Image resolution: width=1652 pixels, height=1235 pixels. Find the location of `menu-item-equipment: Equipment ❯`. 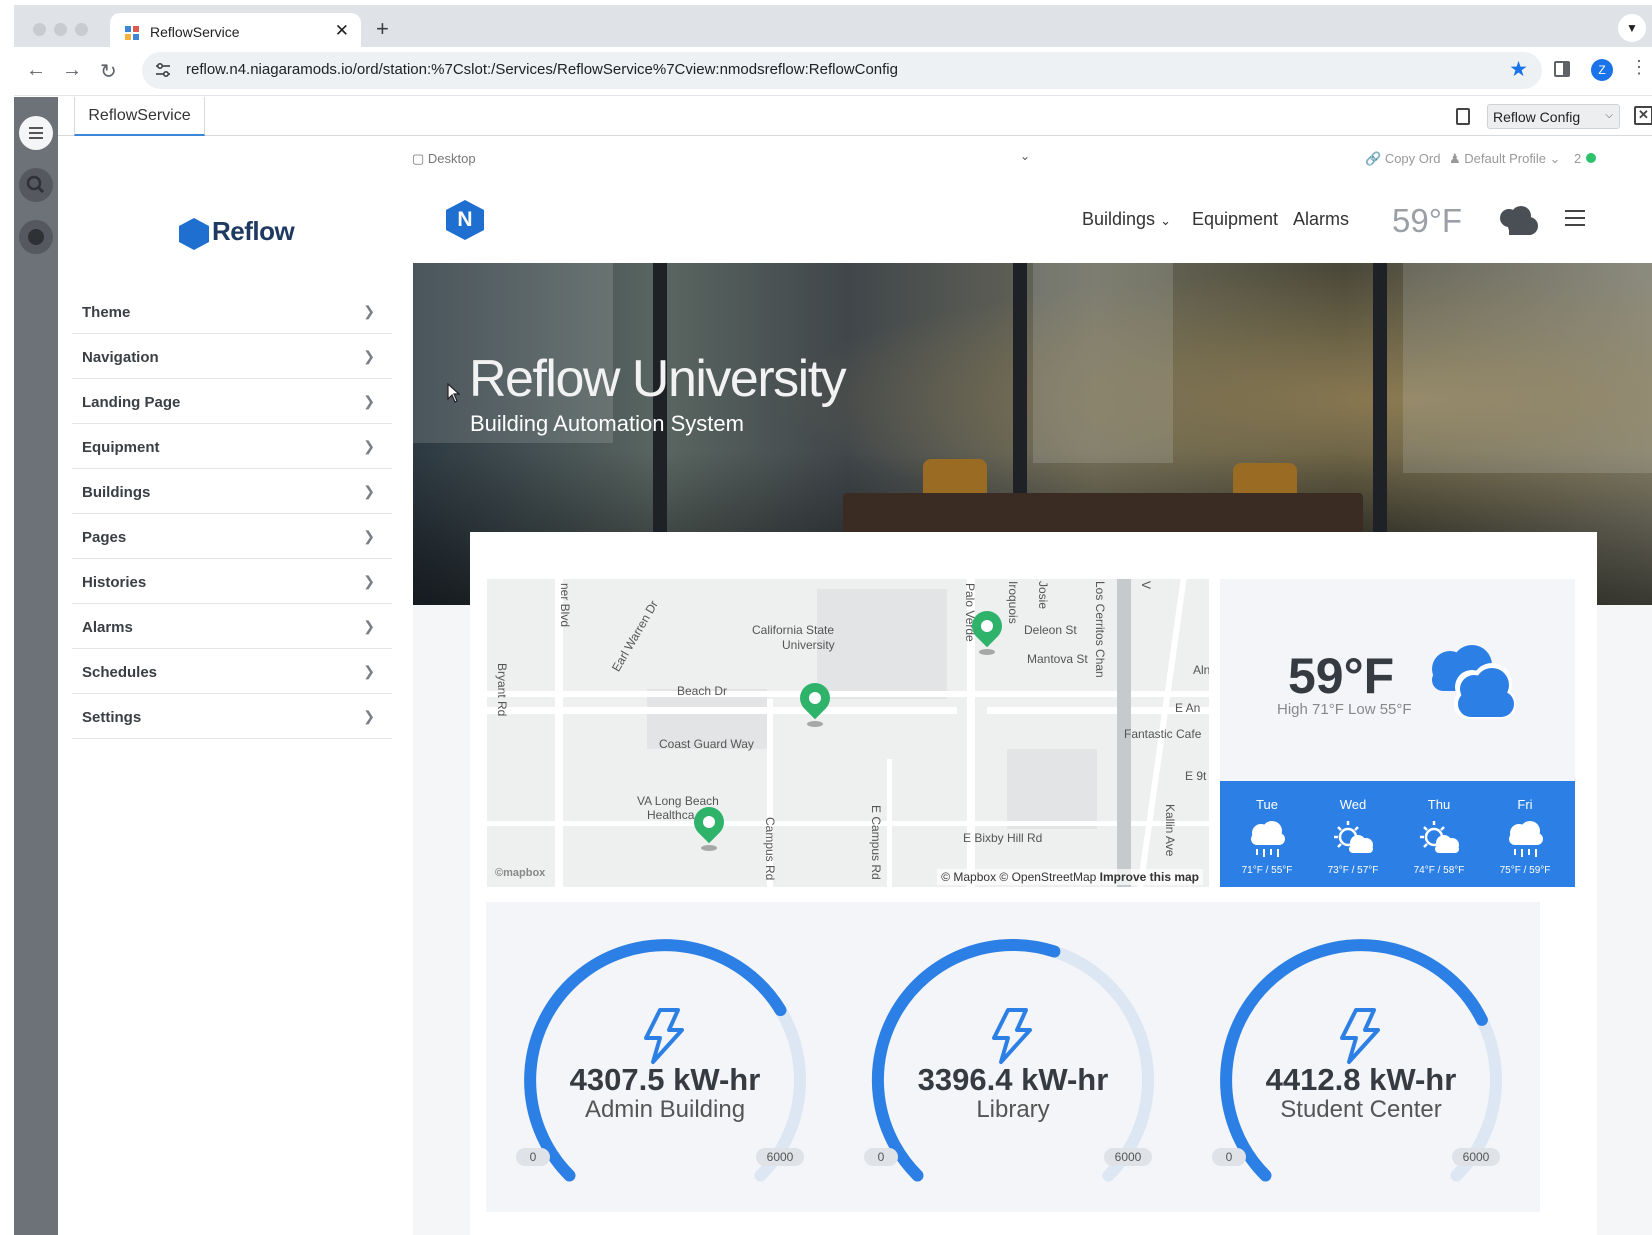

menu-item-equipment: Equipment ❯ is located at coordinates (232, 446).